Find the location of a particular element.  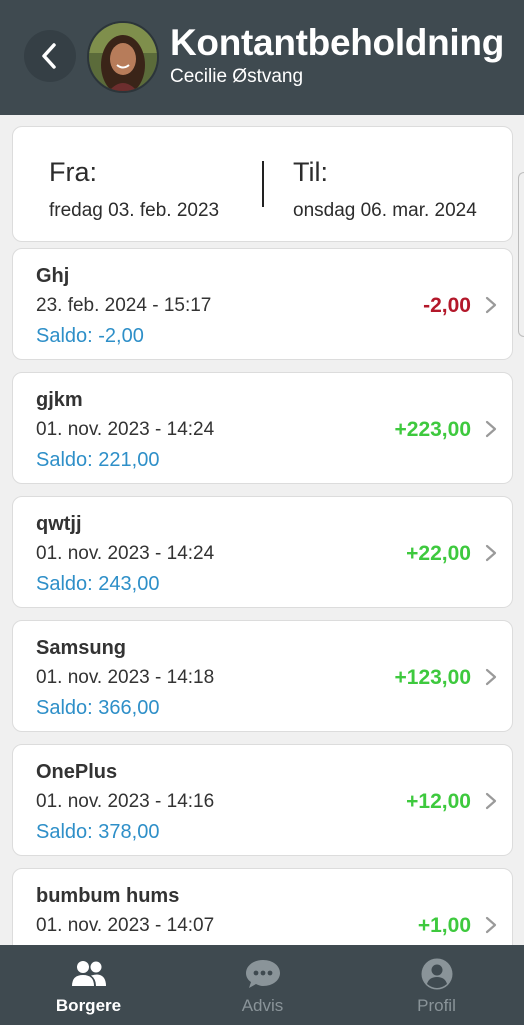

tab-label: Advis is located at coordinates (262, 1005).